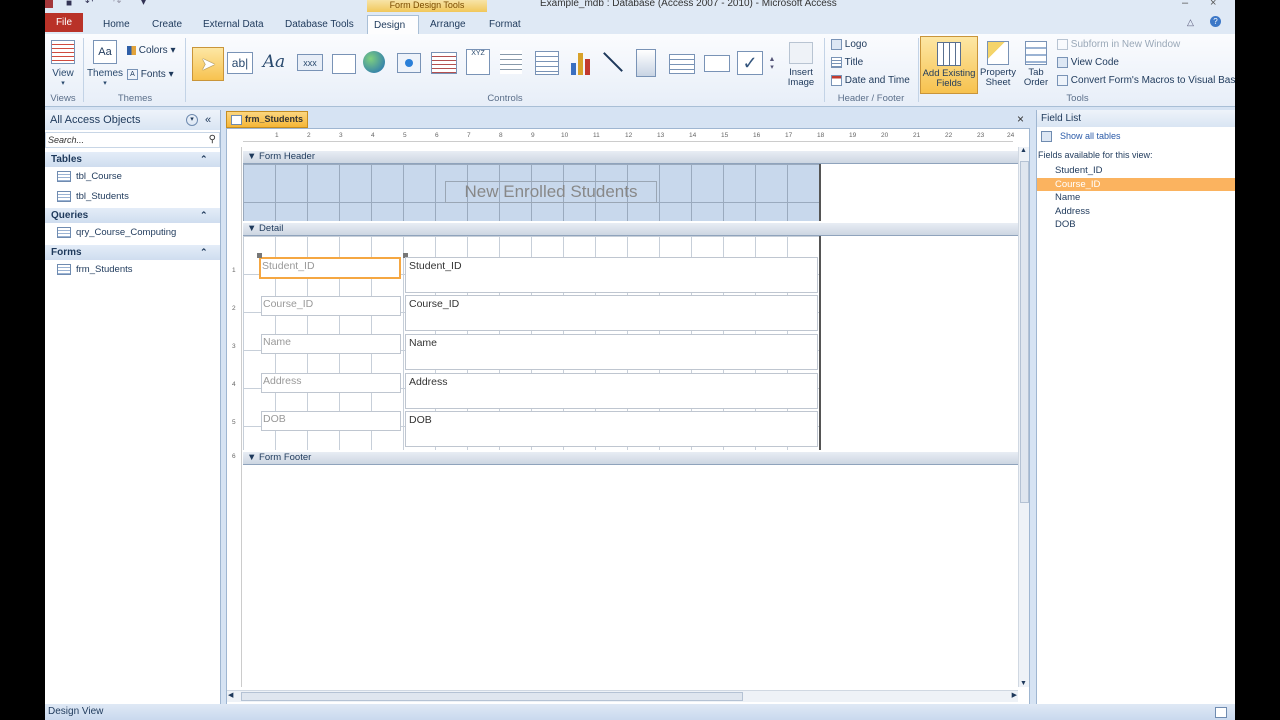 This screenshot has height=720, width=1280. I want to click on tab-design: Design, so click(393, 25).